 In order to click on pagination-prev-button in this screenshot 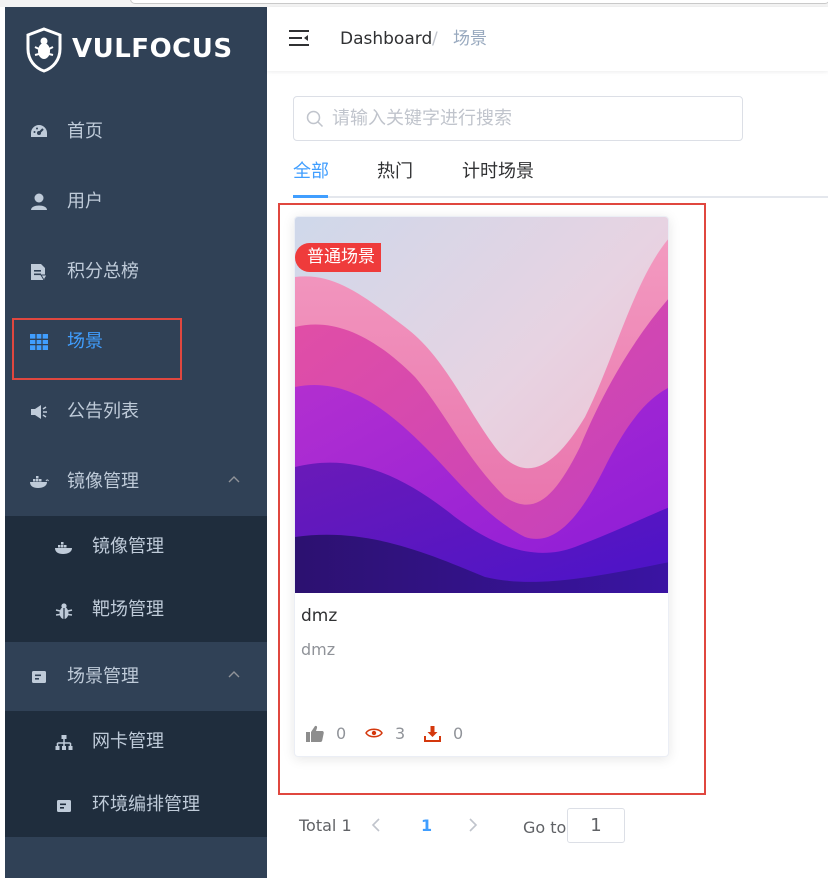, I will do `click(376, 828)`.